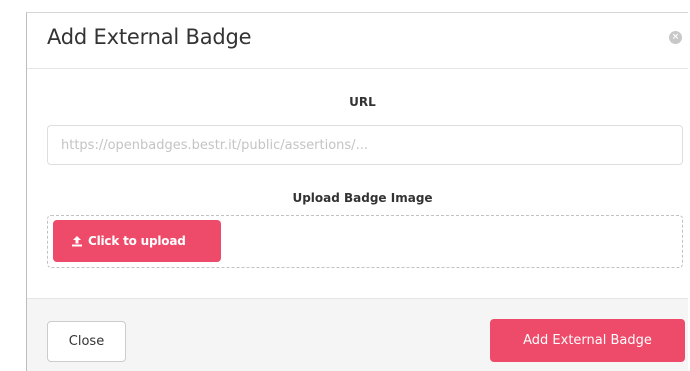 The height and width of the screenshot is (371, 690). What do you see at coordinates (362, 198) in the screenshot?
I see `upload-badge-image-label: Upload Badge Image` at bounding box center [362, 198].